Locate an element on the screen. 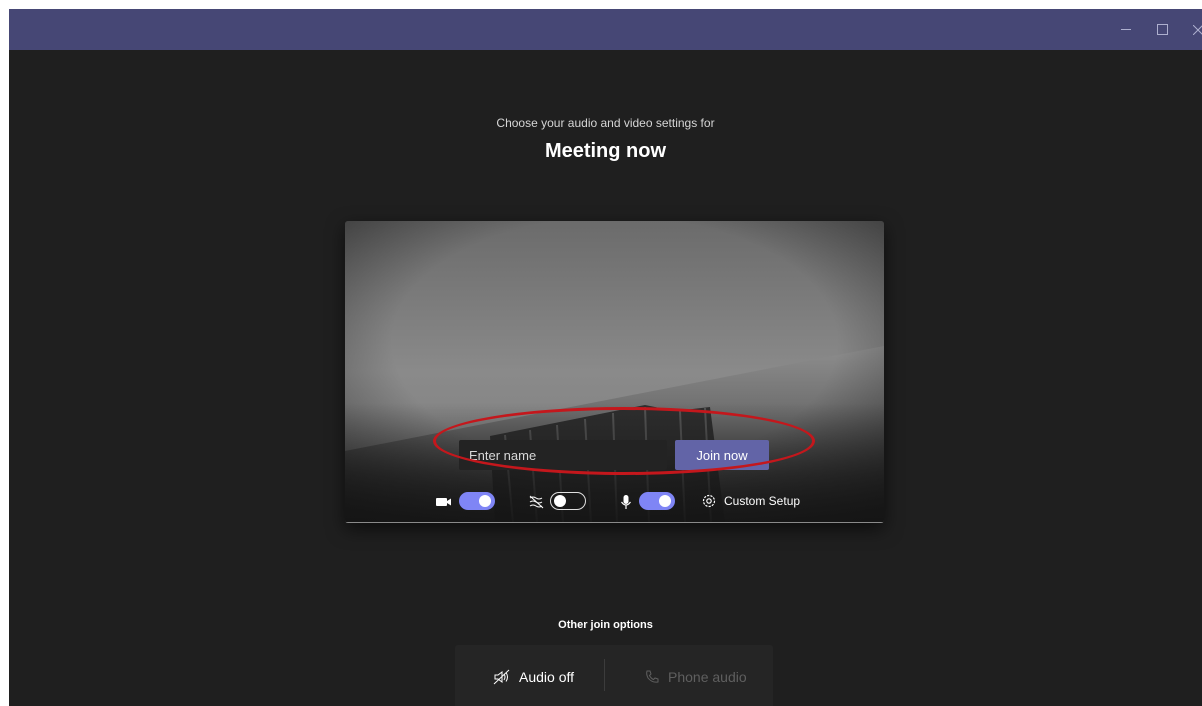 This screenshot has height=706, width=1202. background-blur-toggle is located at coordinates (568, 501).